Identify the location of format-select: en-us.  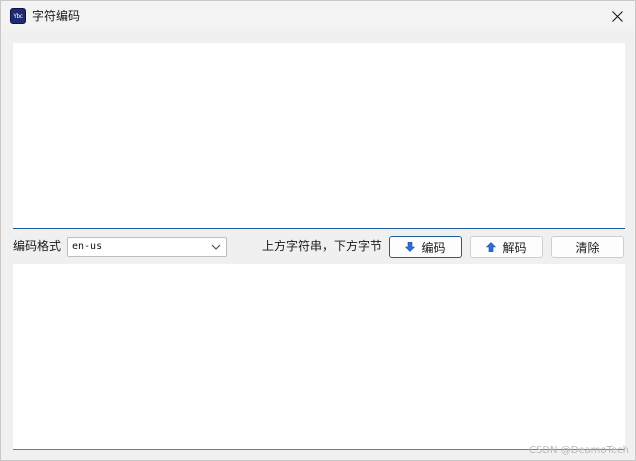
(147, 247).